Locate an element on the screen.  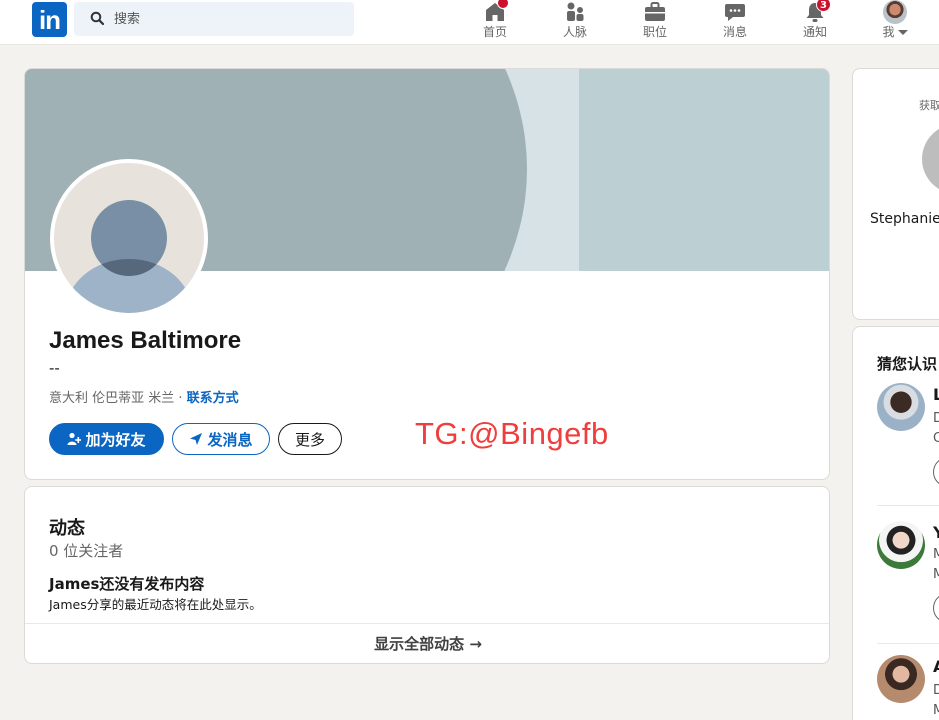
message-button: 发消息 is located at coordinates (221, 439).